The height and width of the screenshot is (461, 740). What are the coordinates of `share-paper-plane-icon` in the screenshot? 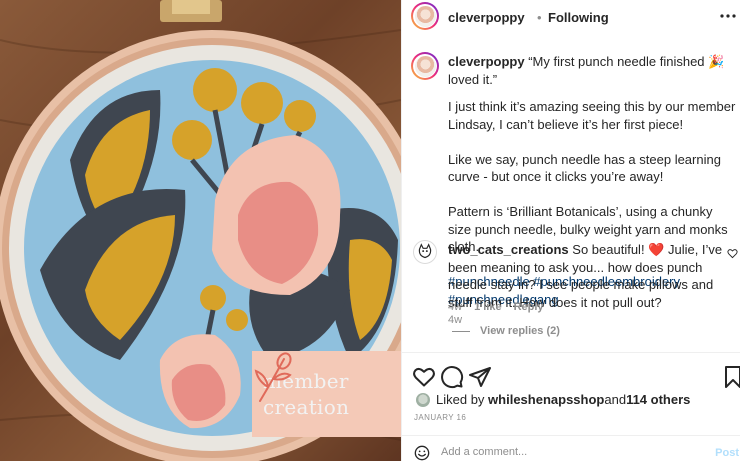 It's located at (480, 377).